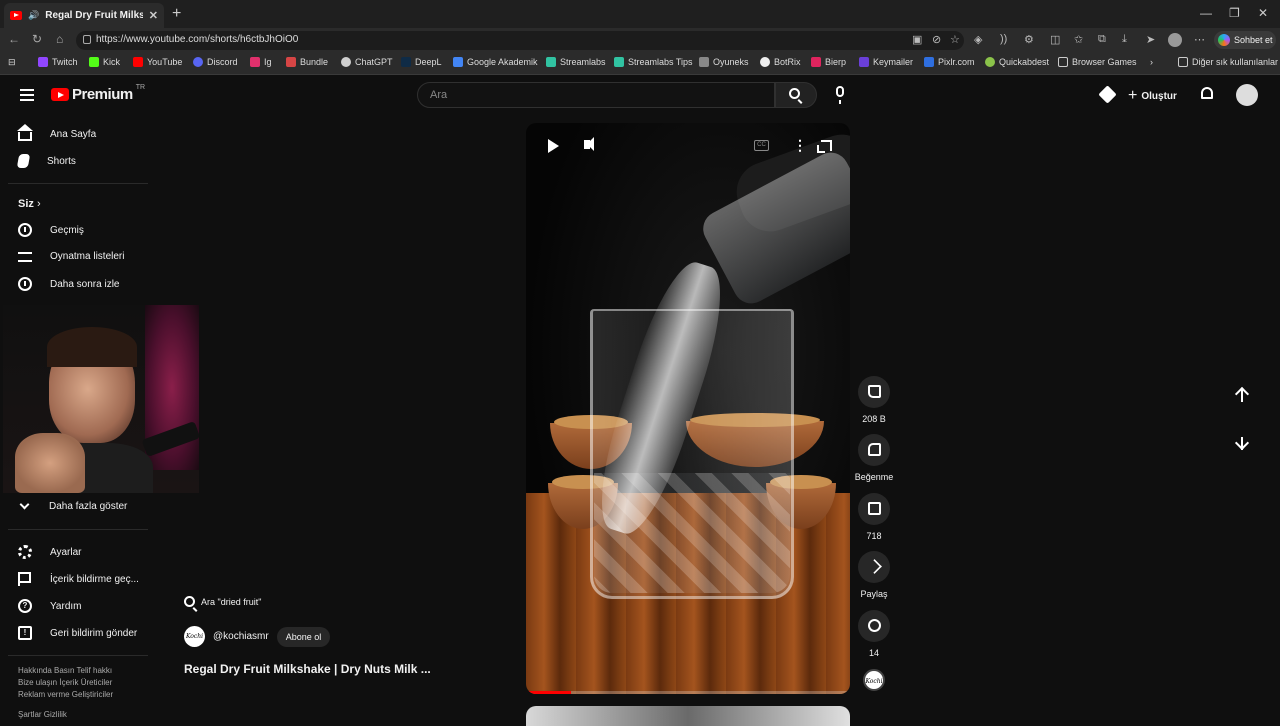 This screenshot has width=1280, height=726. Describe the element at coordinates (1199, 39) in the screenshot. I see `more-menu-icon: ⋯` at that location.